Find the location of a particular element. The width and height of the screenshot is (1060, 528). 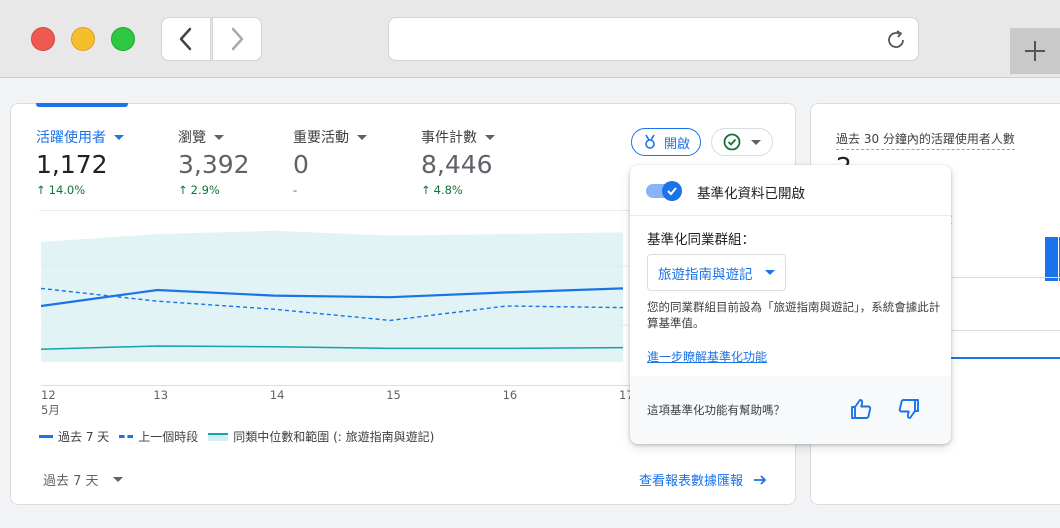

minimize-window-button is located at coordinates (83, 39).